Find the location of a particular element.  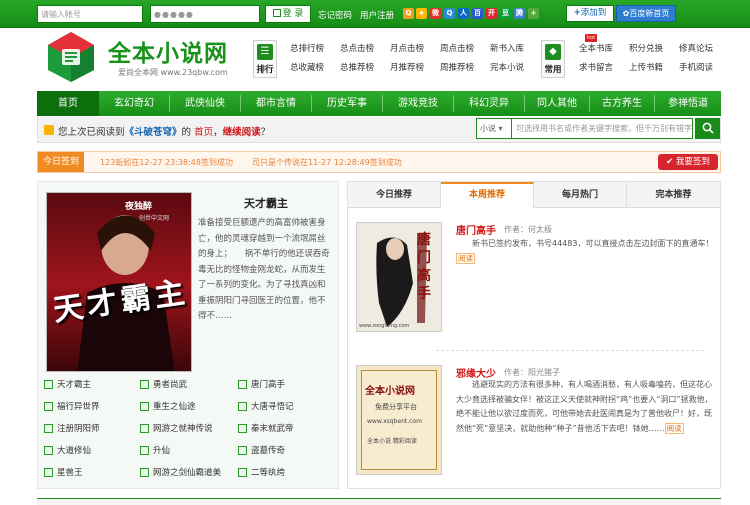

account-input: 请输入帐号 is located at coordinates (90, 14).